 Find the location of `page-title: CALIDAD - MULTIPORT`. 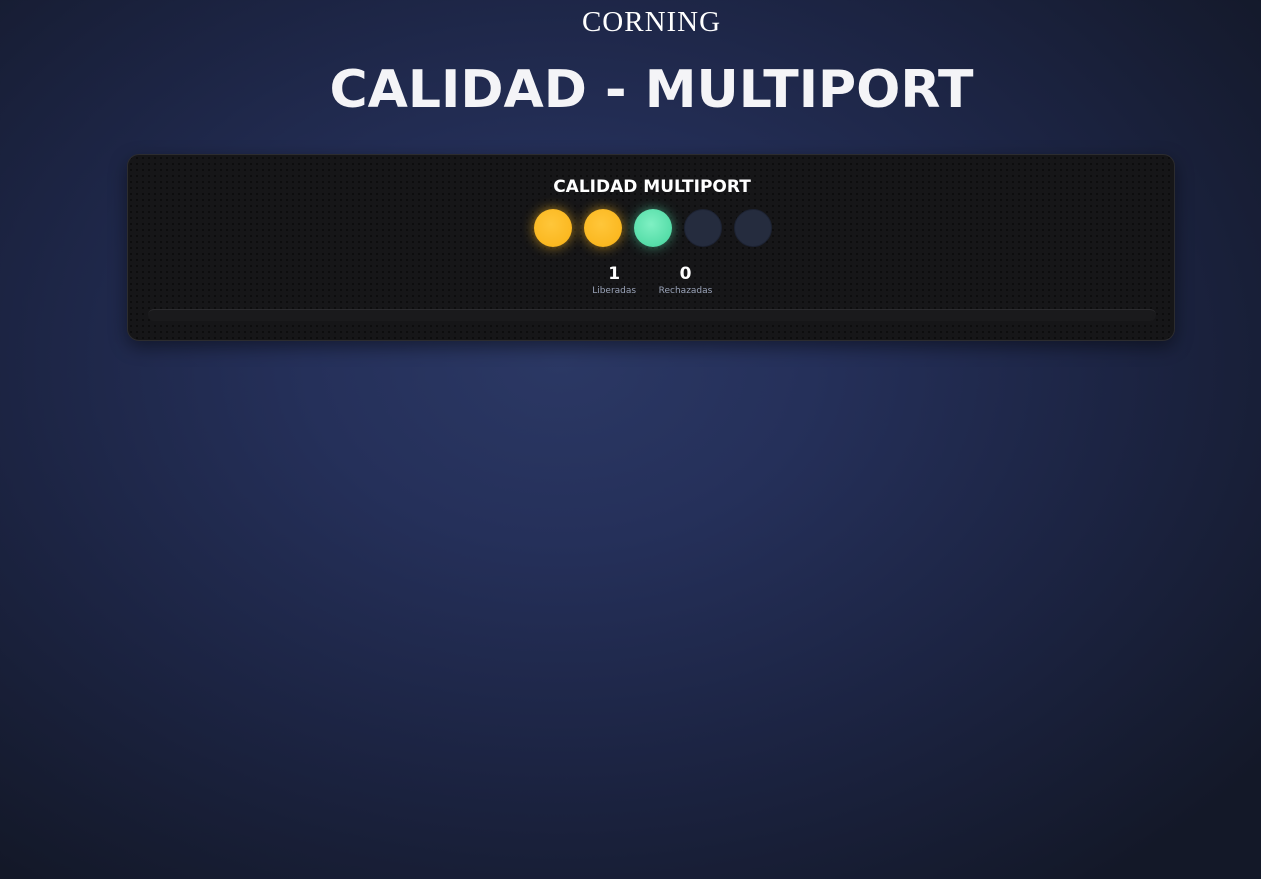

page-title: CALIDAD - MULTIPORT is located at coordinates (651, 90).